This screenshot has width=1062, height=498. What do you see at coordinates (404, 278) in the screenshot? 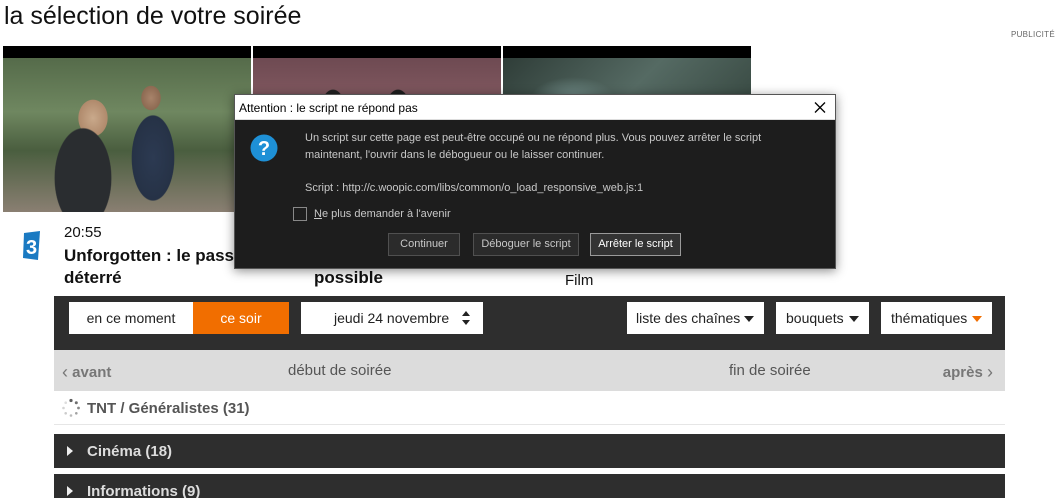
I see `program-title: possible` at bounding box center [404, 278].